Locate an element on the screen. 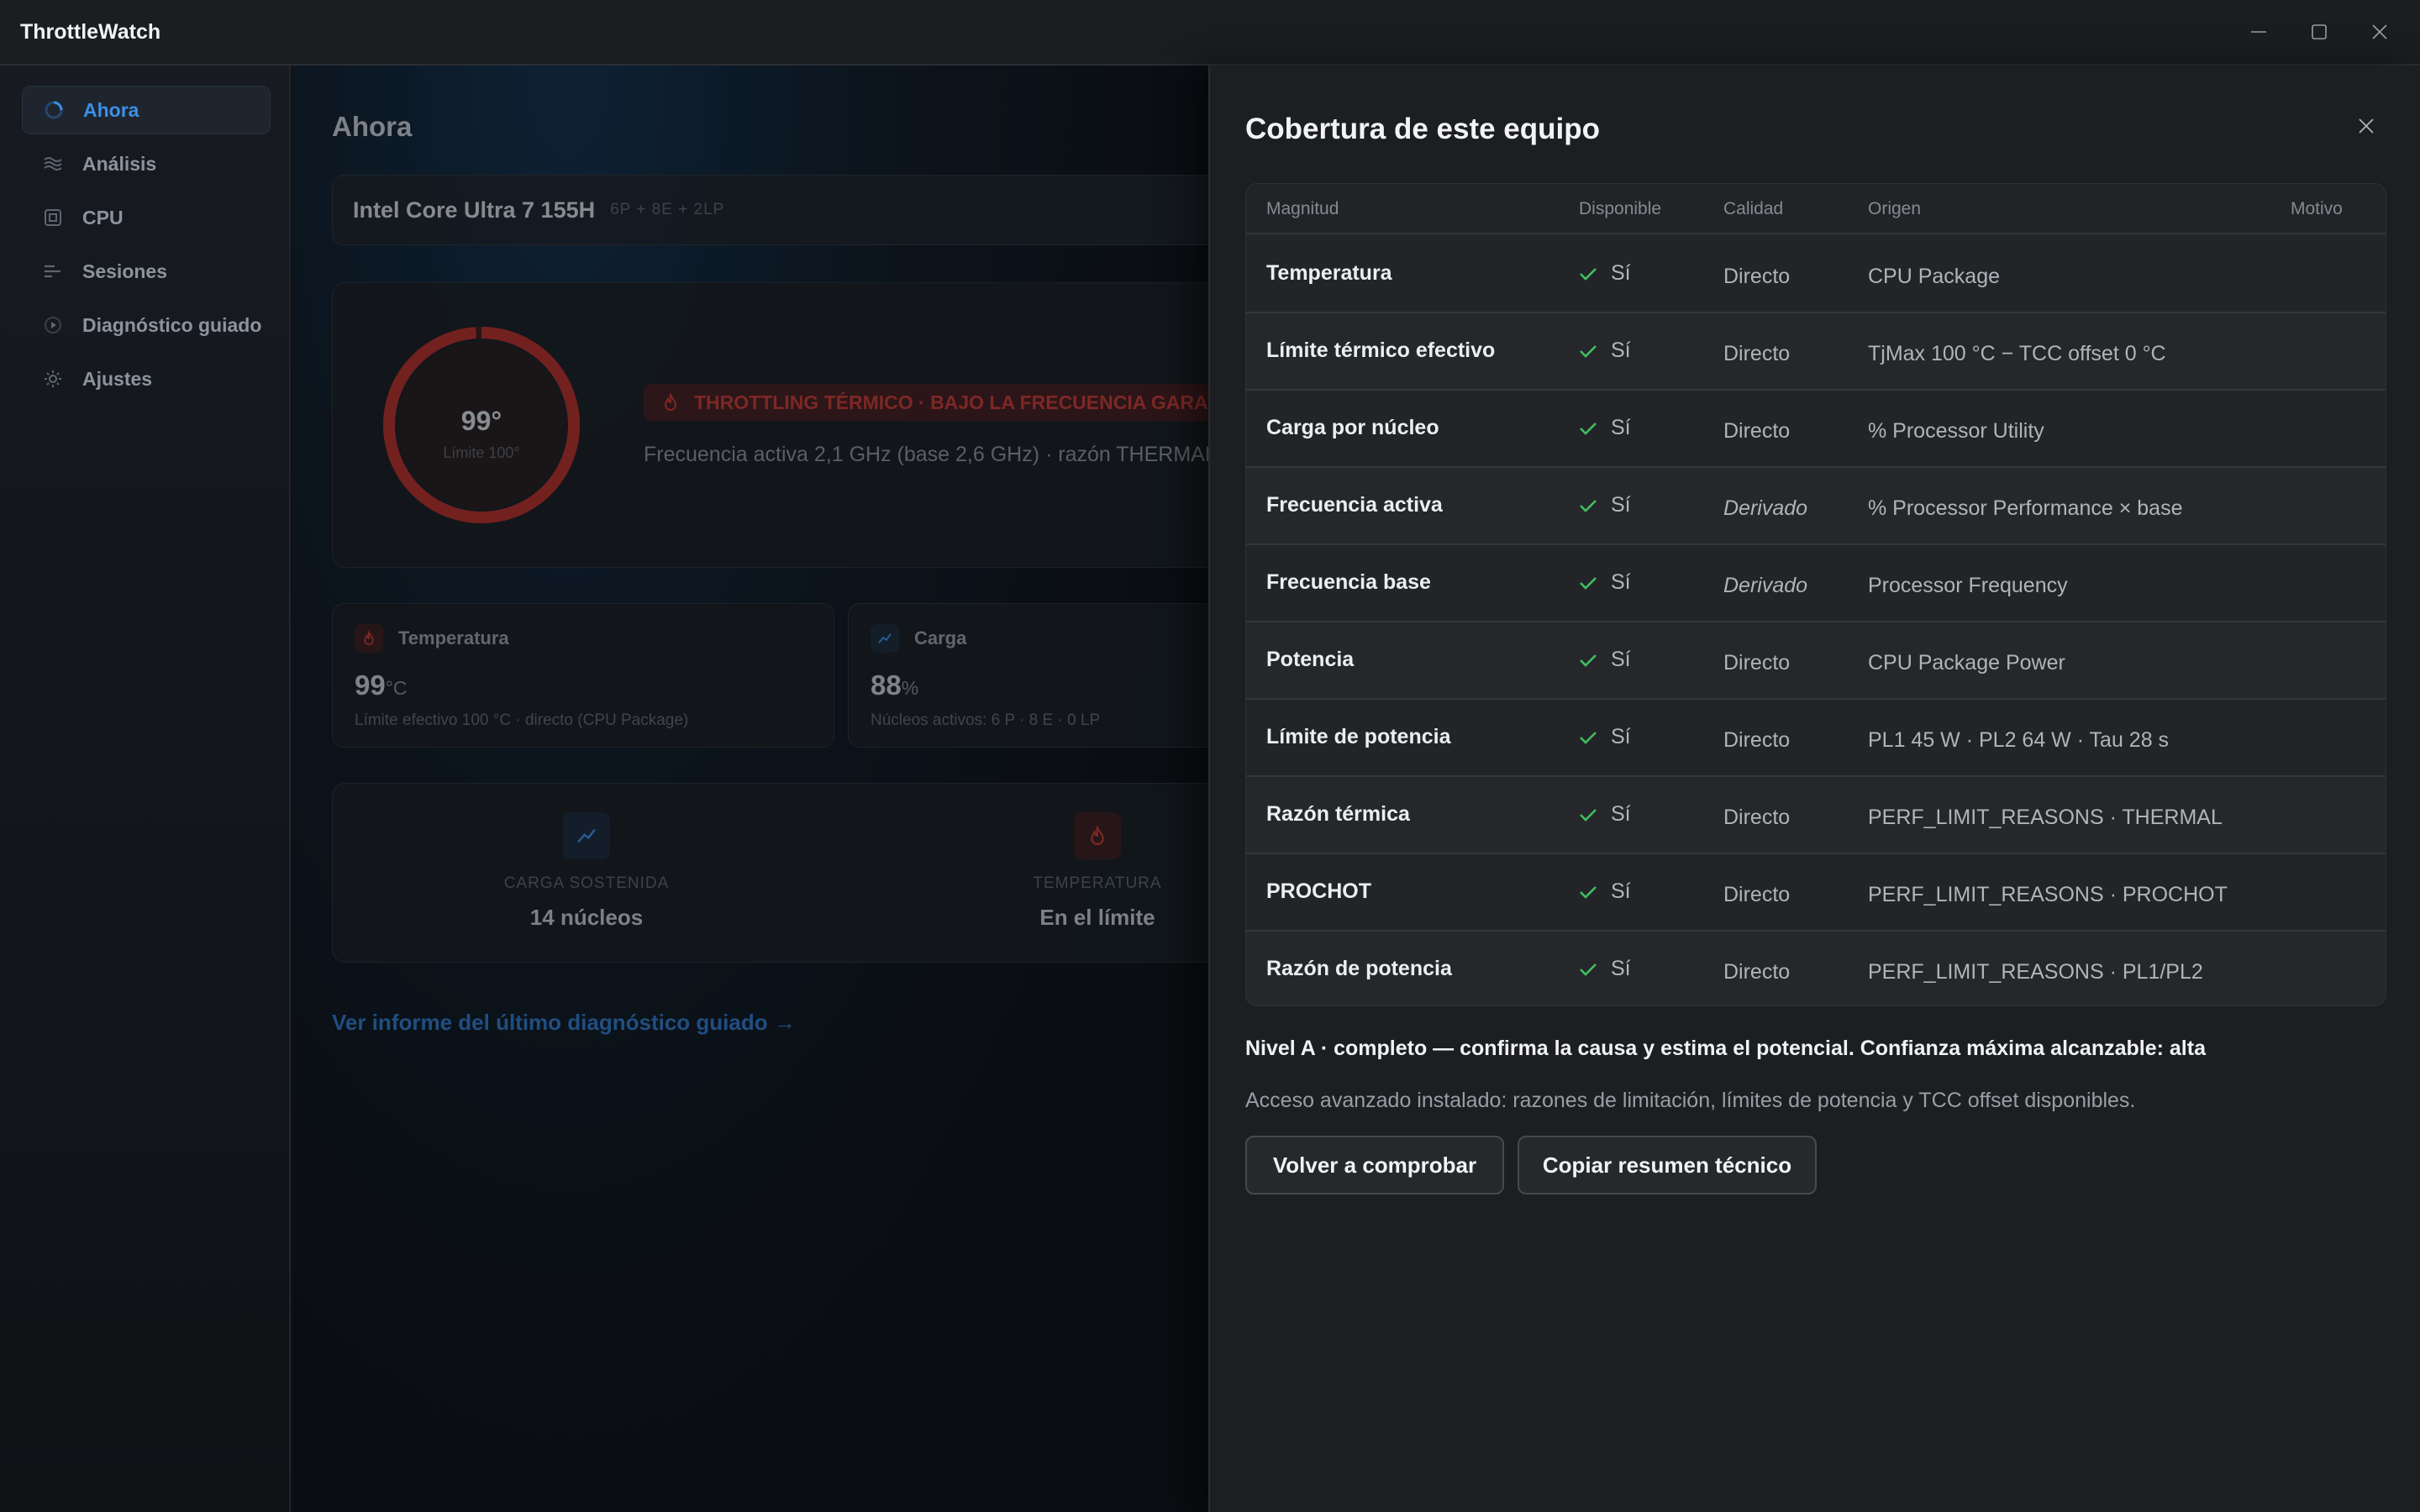  metric-value: 99°C is located at coordinates (382, 685).